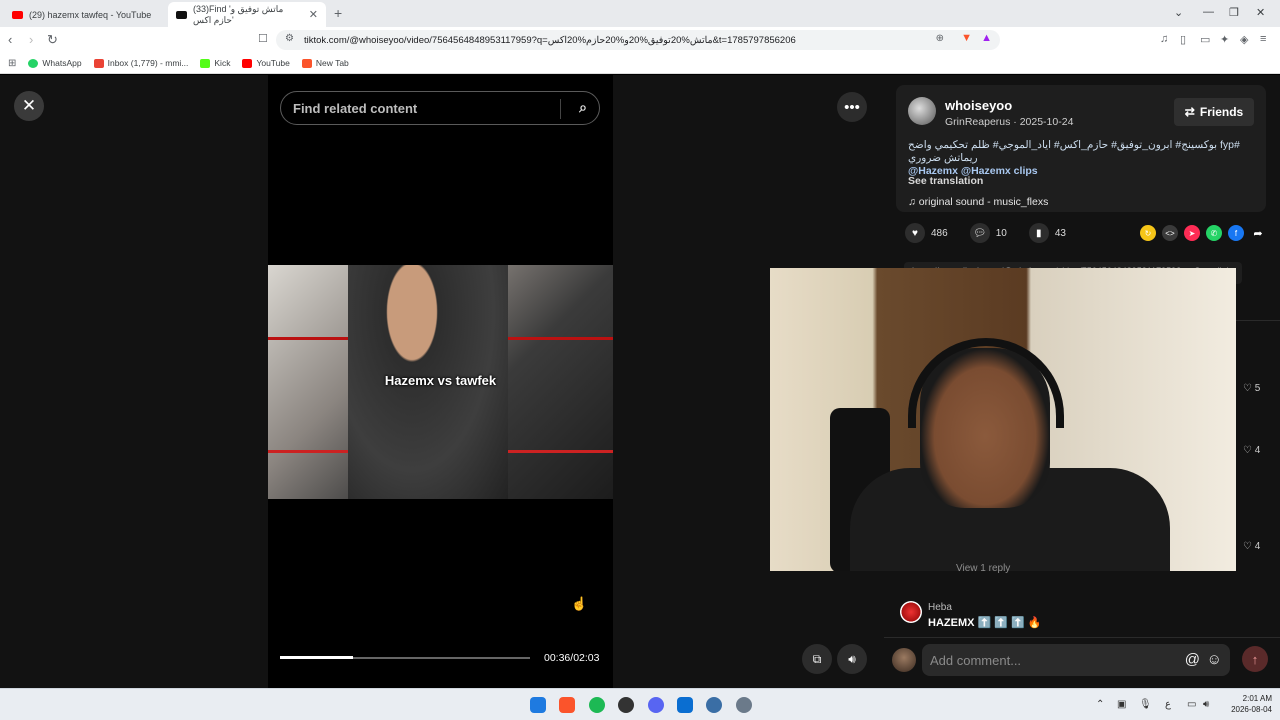  I want to click on embed-icon: <>, so click(1169, 233).